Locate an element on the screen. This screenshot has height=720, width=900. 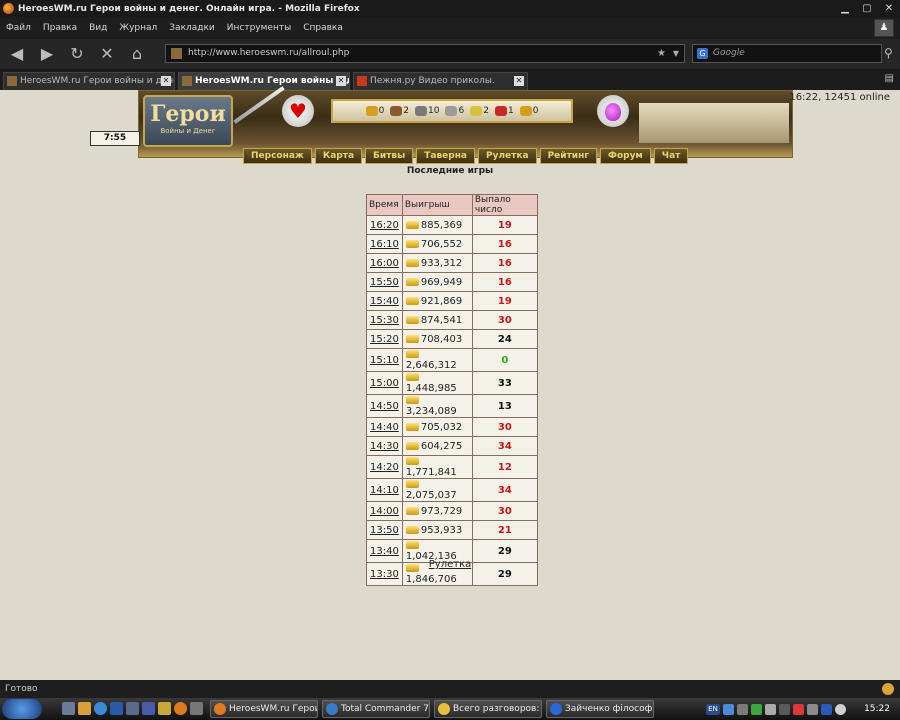
game-time-link: 14:50 is located at coordinates (384, 406).